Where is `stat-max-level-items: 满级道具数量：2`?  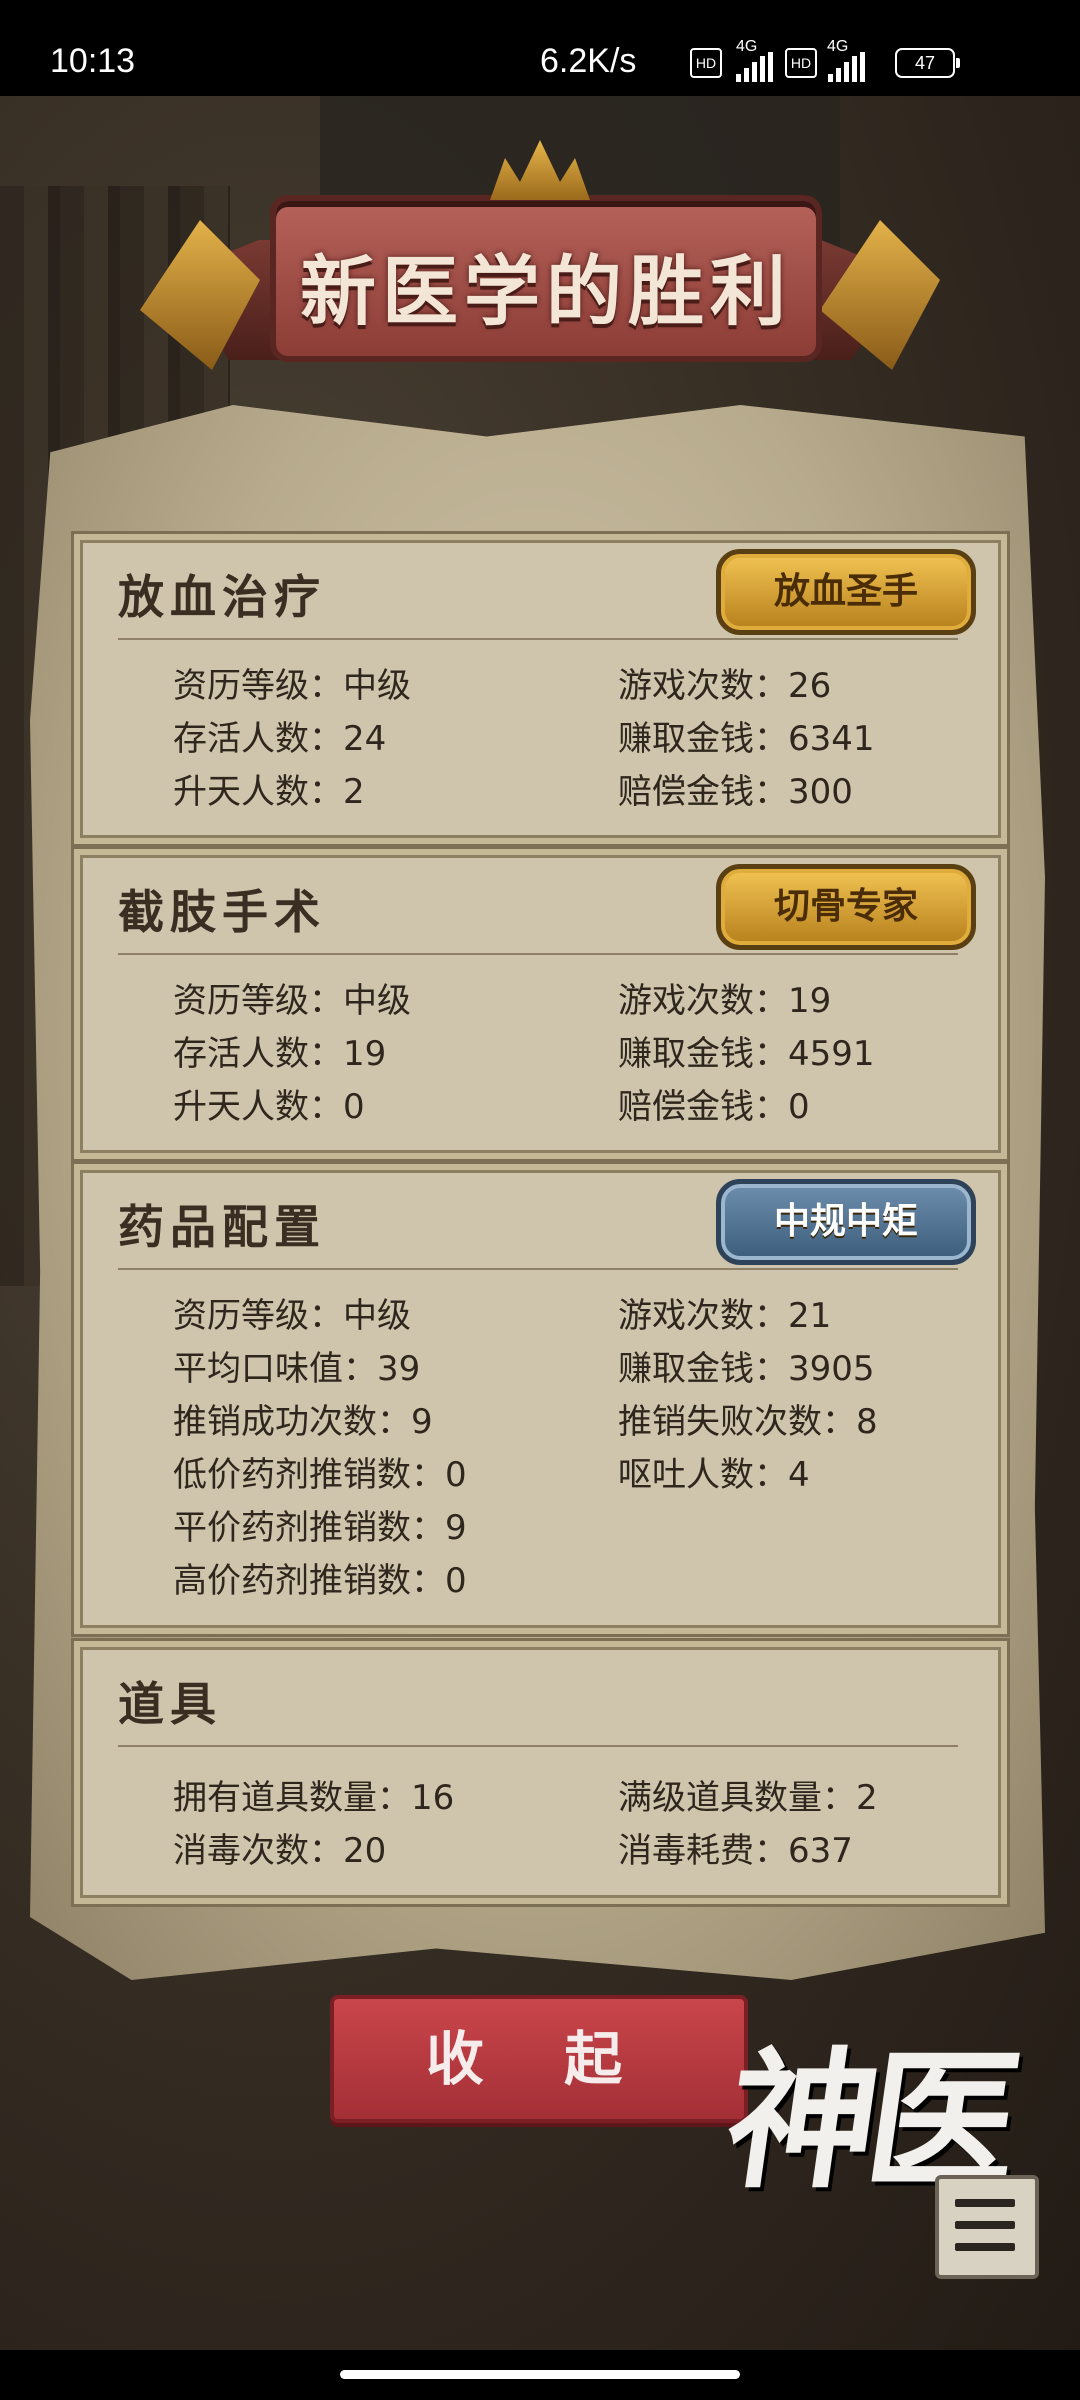 stat-max-level-items: 满级道具数量：2 is located at coordinates (748, 1798).